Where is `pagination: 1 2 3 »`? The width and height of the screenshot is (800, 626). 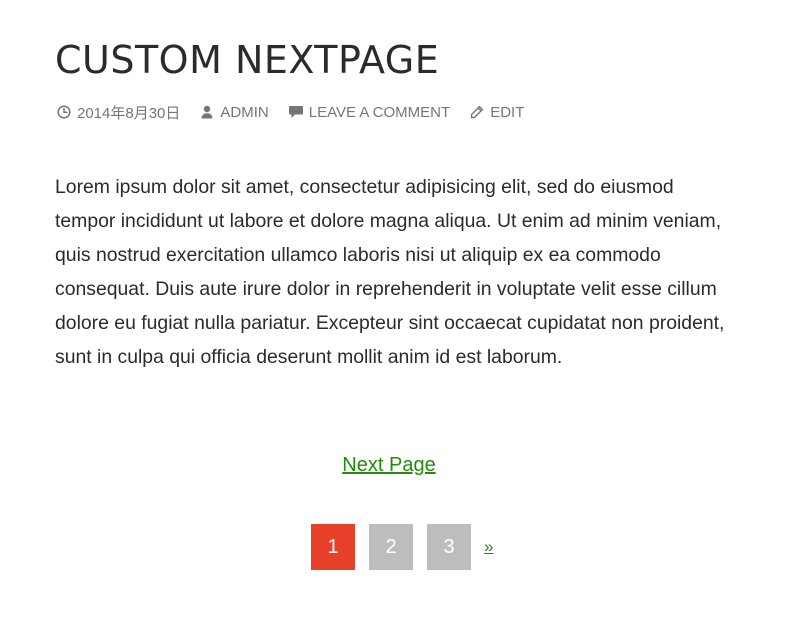 pagination: 1 2 3 » is located at coordinates (402, 547).